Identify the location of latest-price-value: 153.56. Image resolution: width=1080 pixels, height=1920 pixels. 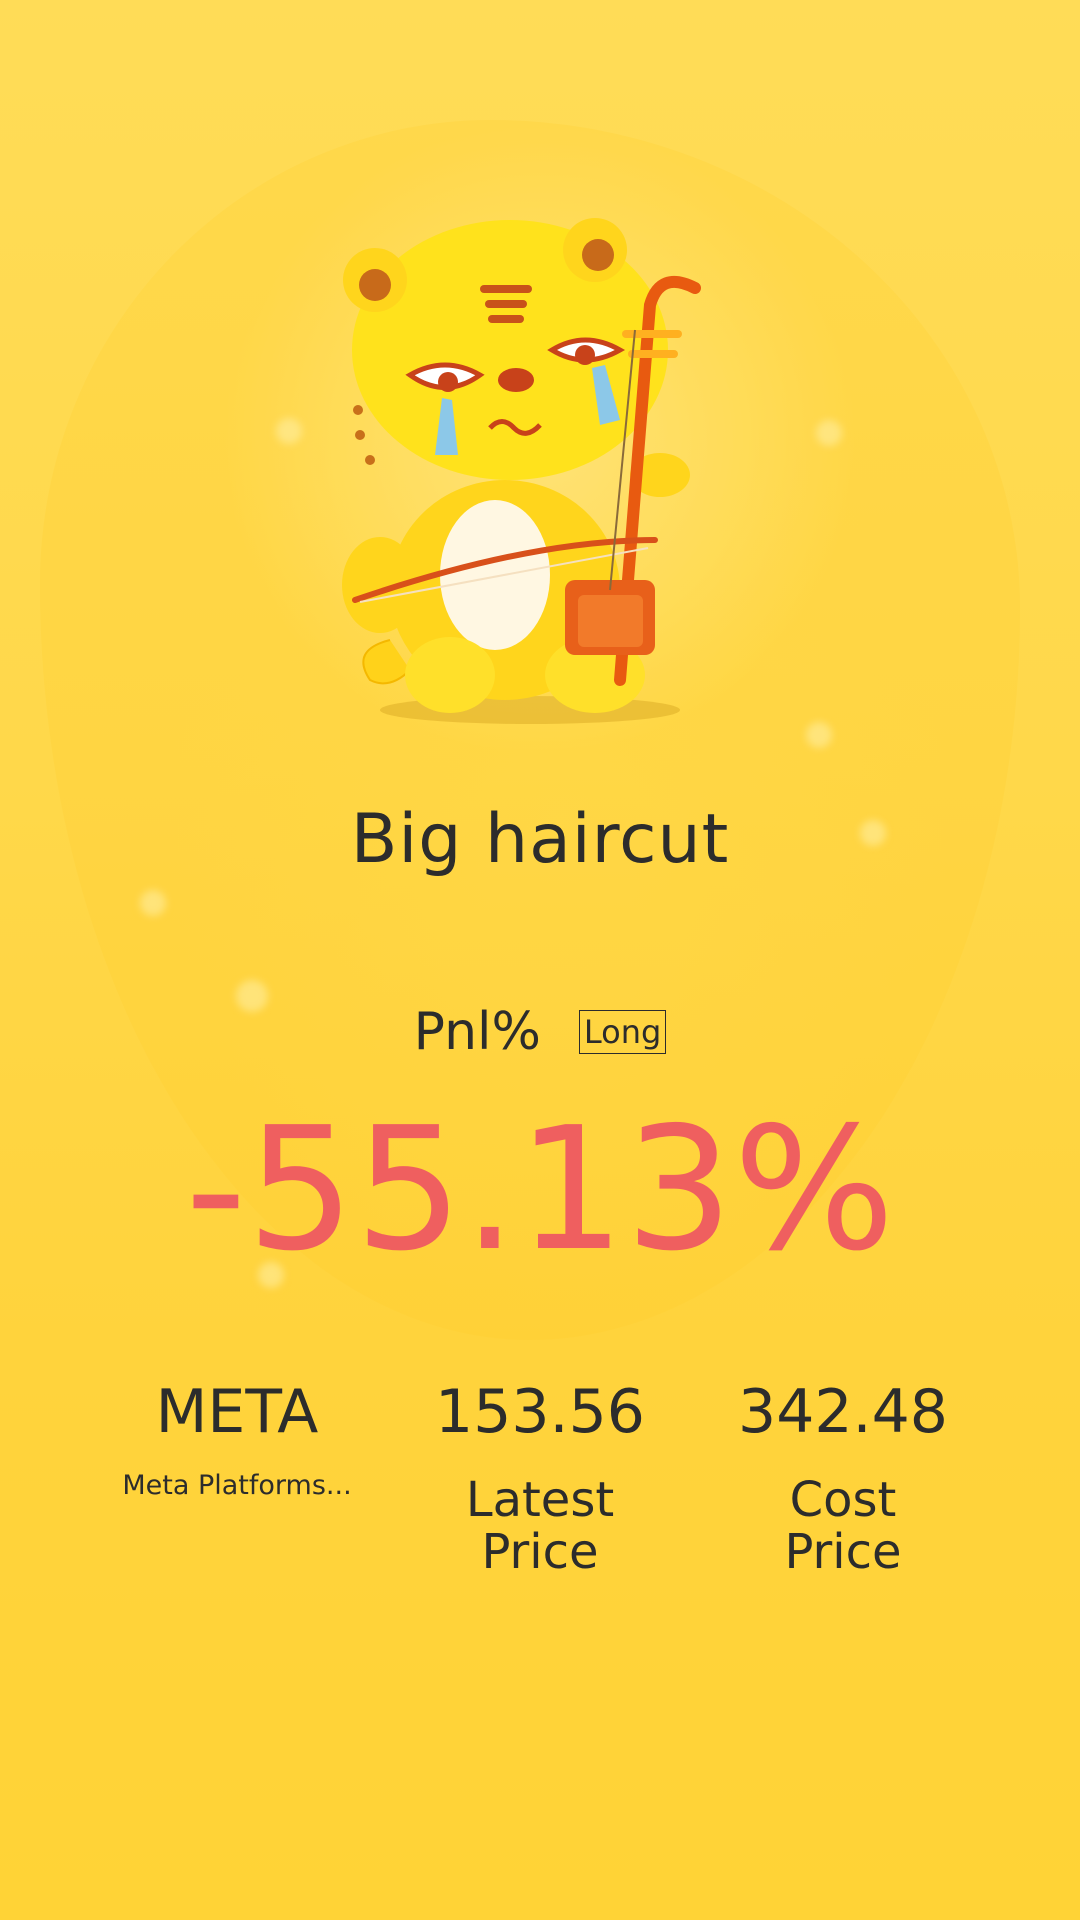
(540, 1412).